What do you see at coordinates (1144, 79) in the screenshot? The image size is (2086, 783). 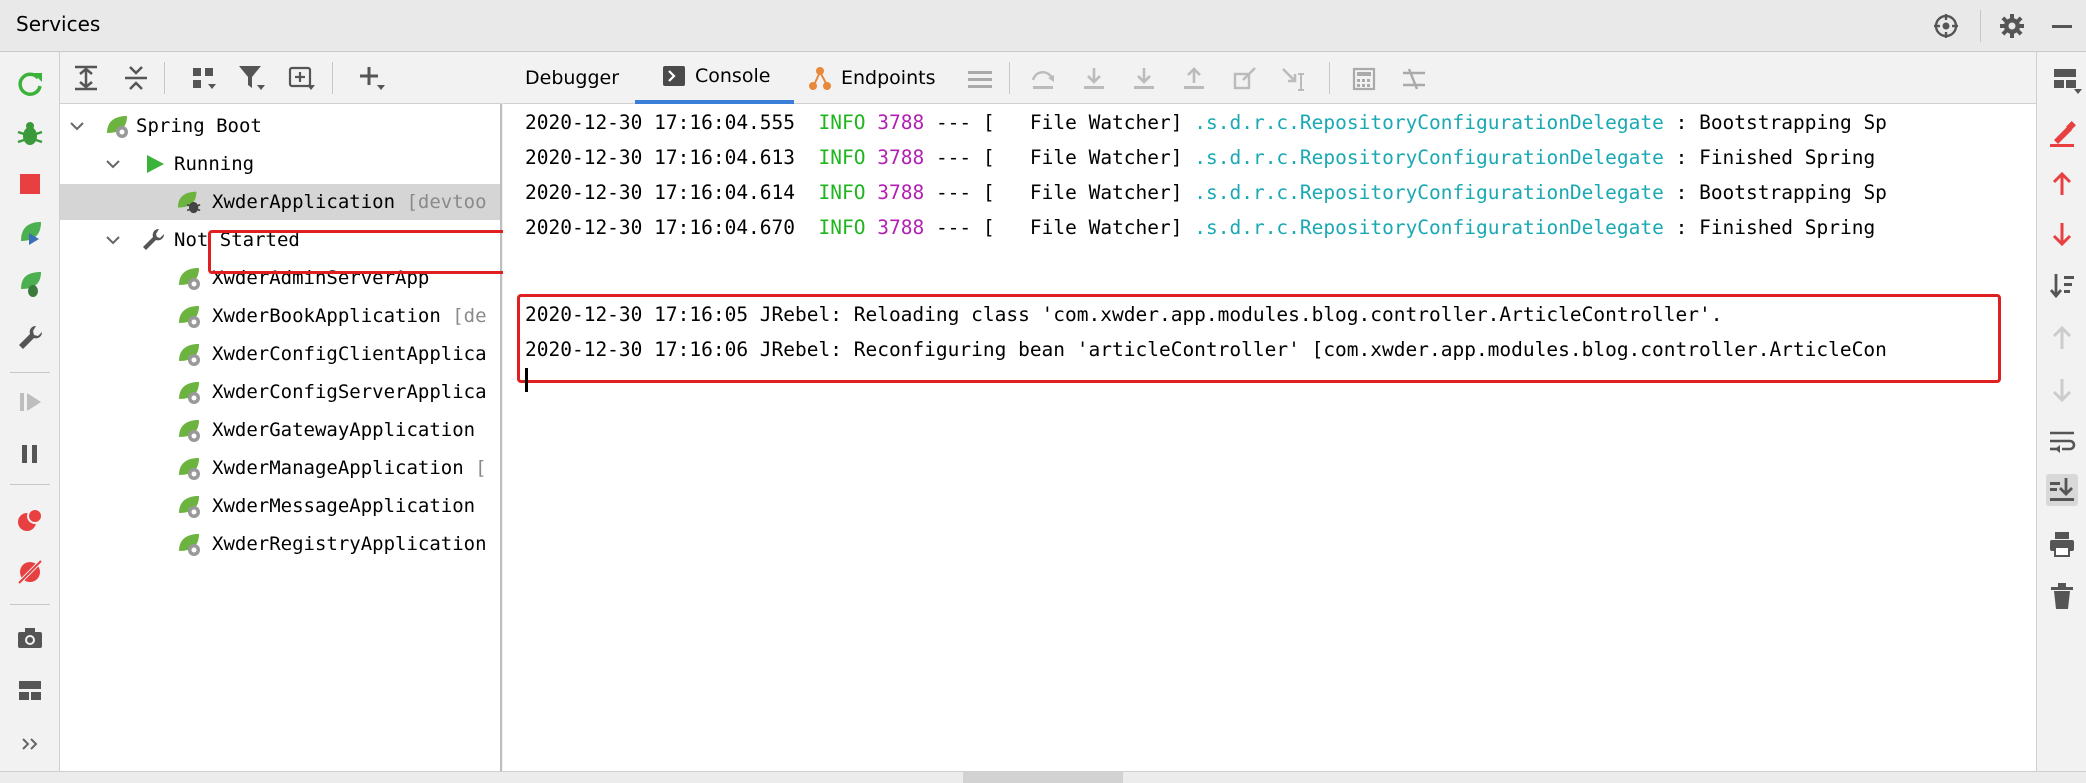 I see `force-step-into-icon` at bounding box center [1144, 79].